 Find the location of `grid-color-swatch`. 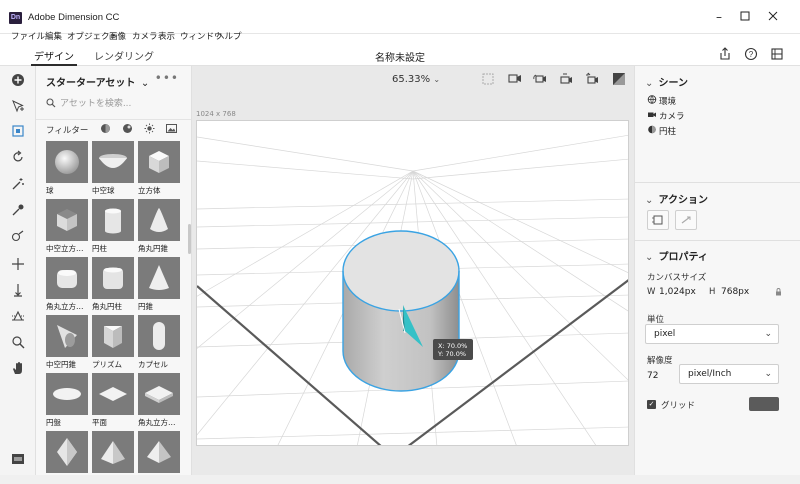

grid-color-swatch is located at coordinates (764, 404).